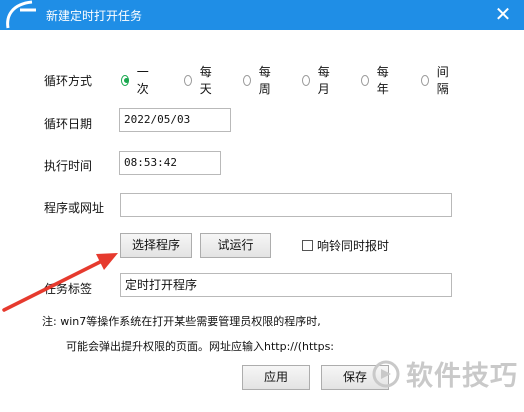  I want to click on loop-date-label: 循环日期, so click(68, 124).